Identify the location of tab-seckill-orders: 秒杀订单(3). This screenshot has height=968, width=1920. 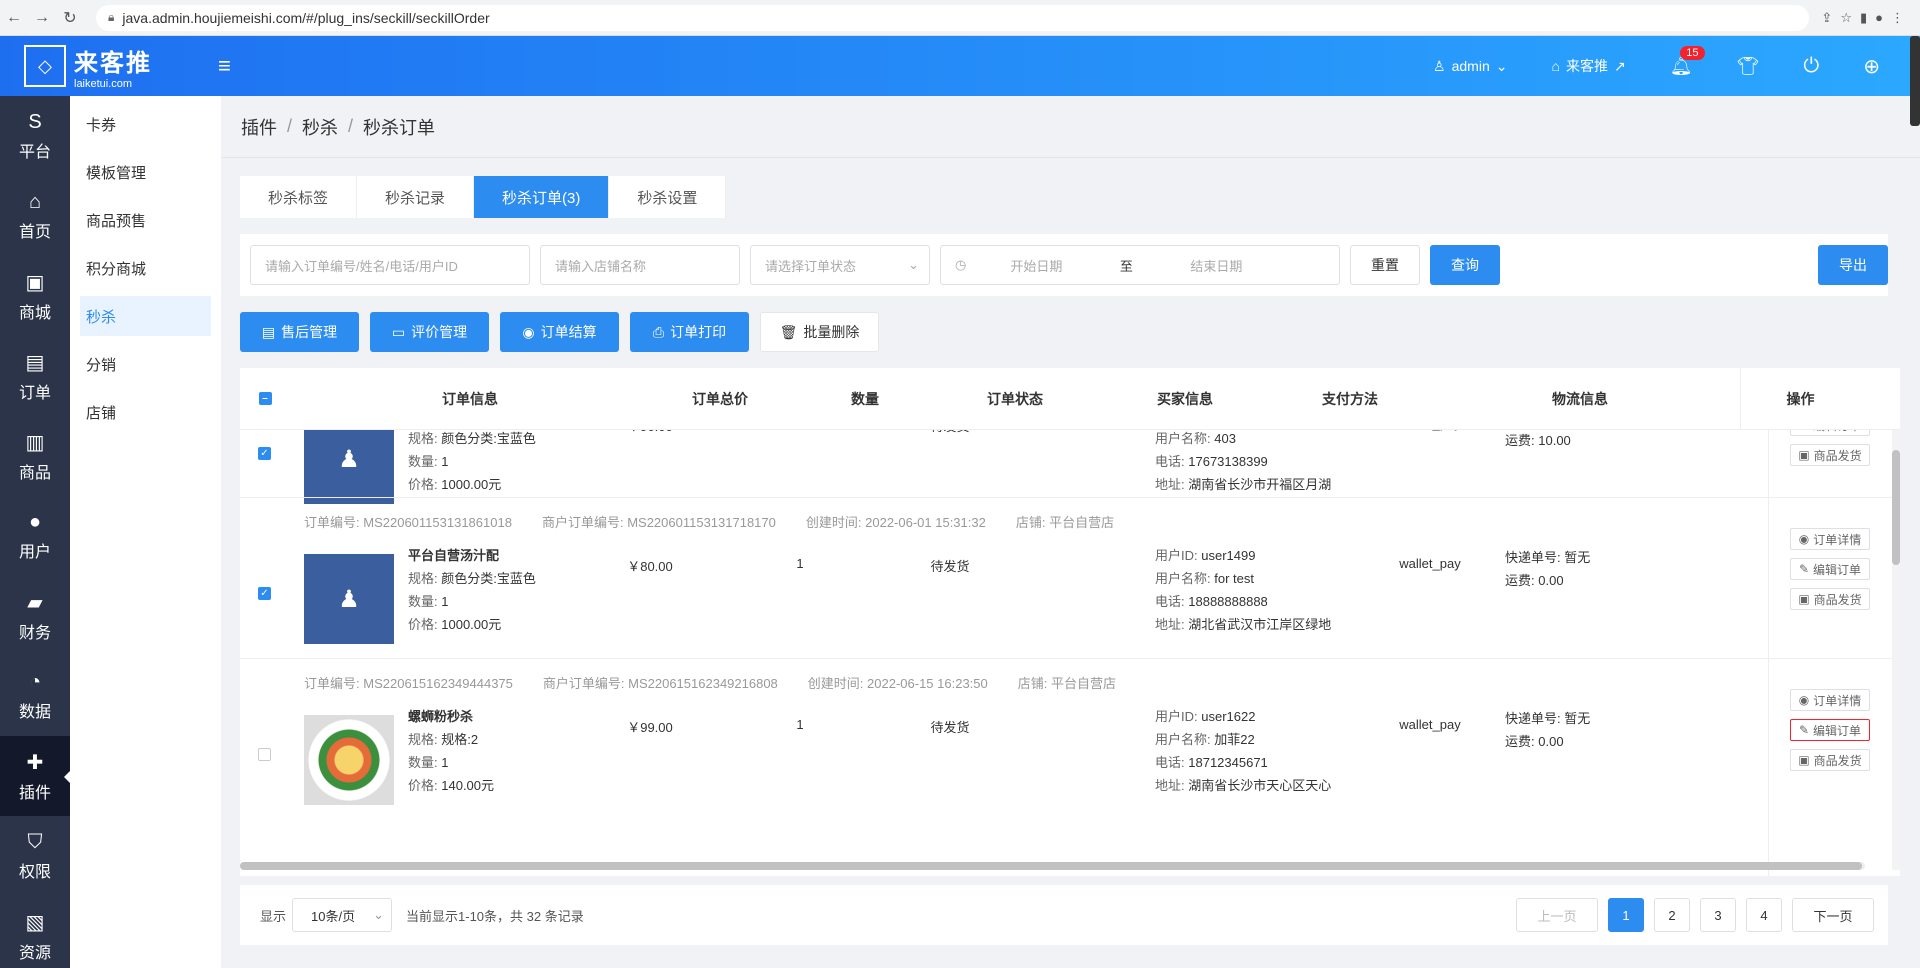
(542, 197).